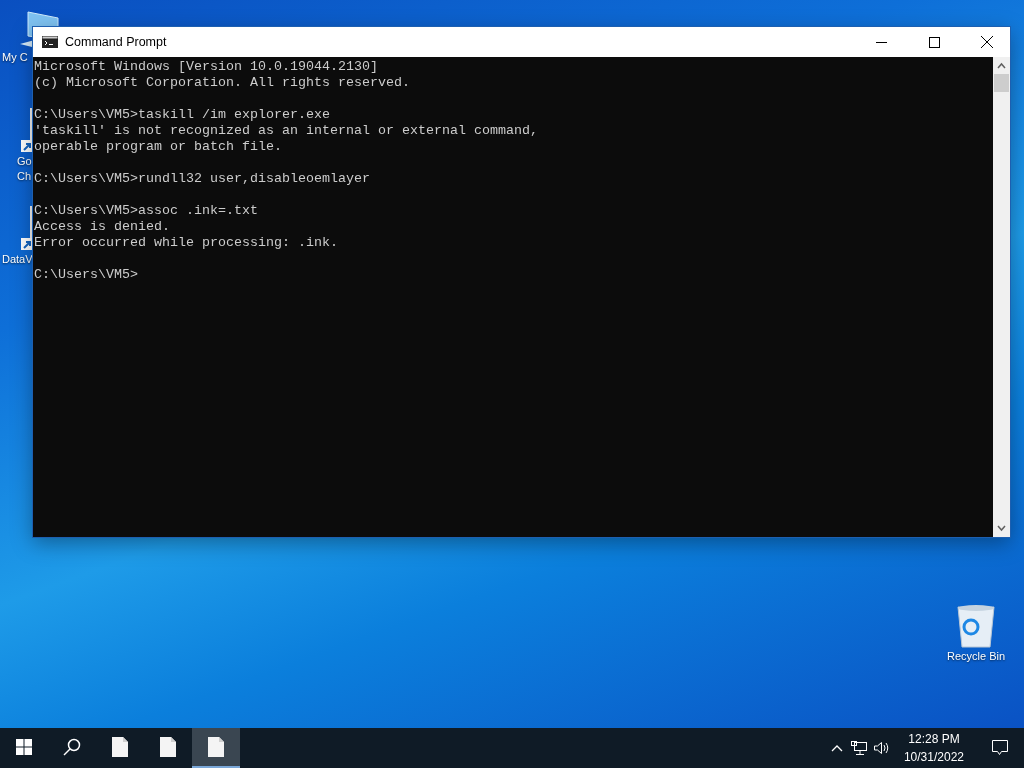 Image resolution: width=1024 pixels, height=768 pixels. What do you see at coordinates (202, 179) in the screenshot?
I see `console-line: C:\Users\VM5>rundll32 user,disableoemlayer` at bounding box center [202, 179].